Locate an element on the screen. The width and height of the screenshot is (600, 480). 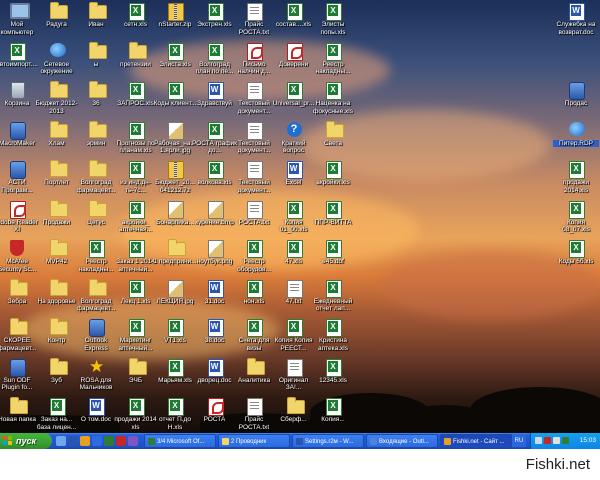
outlook-icon is located at coordinates (73, 441).